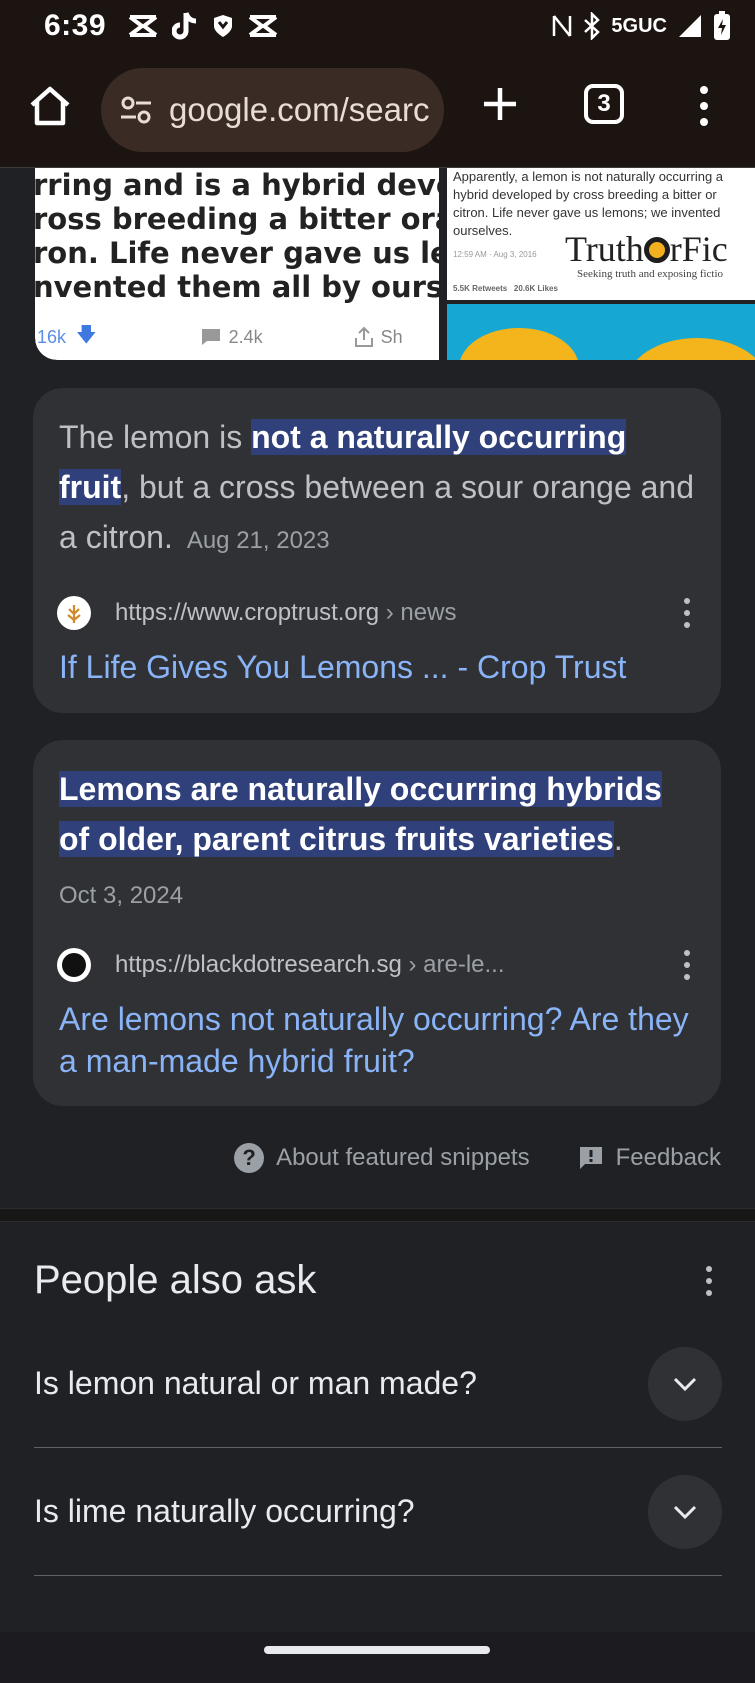 The height and width of the screenshot is (1683, 755). What do you see at coordinates (649, 1158) in the screenshot?
I see `feedback-button: Feedback` at bounding box center [649, 1158].